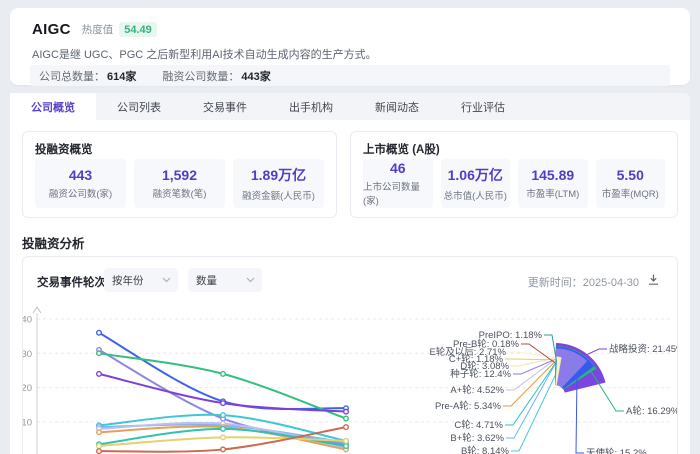  Describe the element at coordinates (27, 388) in the screenshot. I see `svg-text: 20` at that location.